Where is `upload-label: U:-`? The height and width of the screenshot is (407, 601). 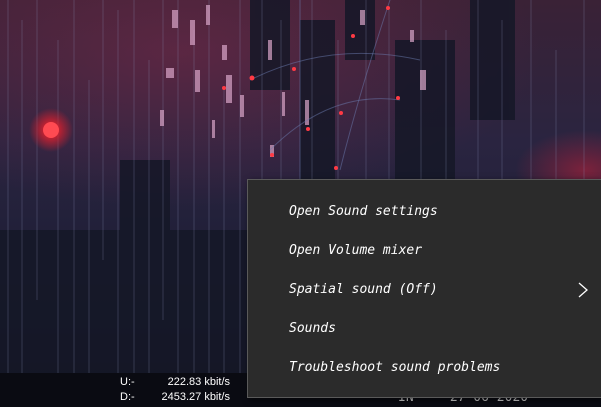 upload-label: U:- is located at coordinates (127, 382).